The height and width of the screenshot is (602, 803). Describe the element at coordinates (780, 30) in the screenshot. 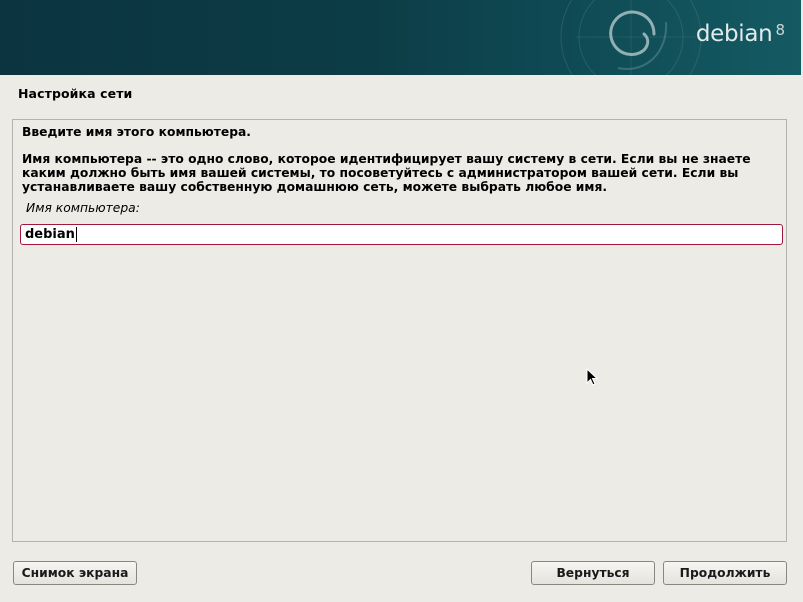

I see `logo-version: 8` at that location.